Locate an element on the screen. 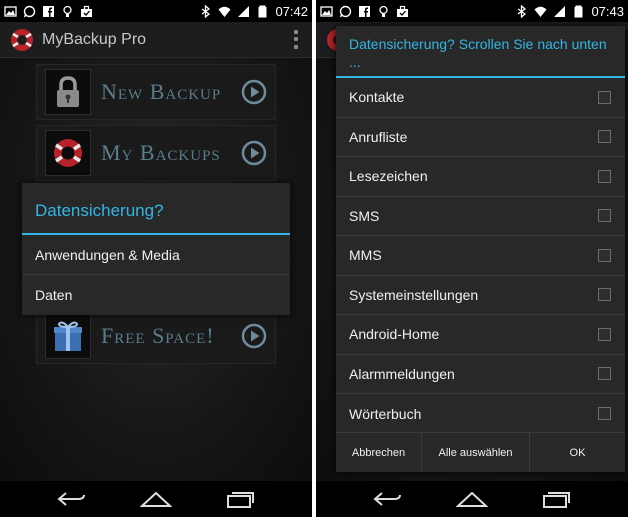 This screenshot has height=517, width=628. app-logo-icon is located at coordinates (22, 40).